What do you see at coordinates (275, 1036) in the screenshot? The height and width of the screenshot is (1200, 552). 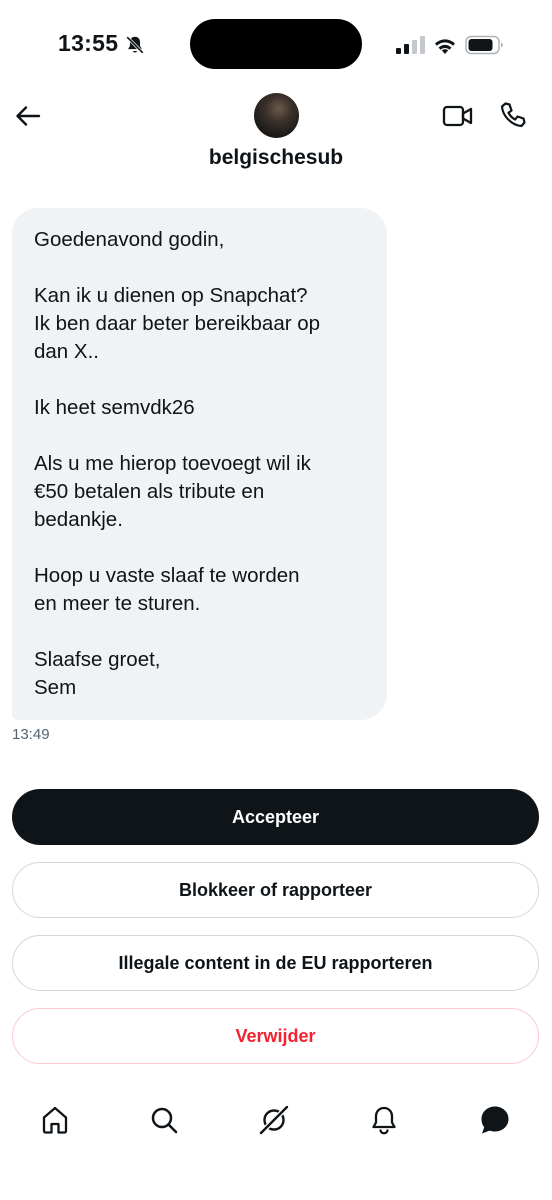 I see `delete-button: Verwijder` at bounding box center [275, 1036].